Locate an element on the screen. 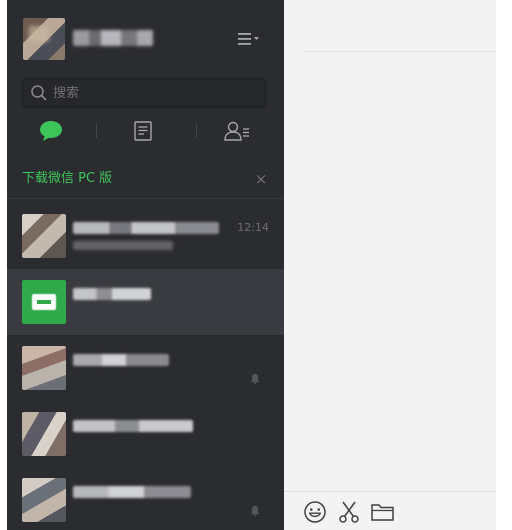  tab-contacts is located at coordinates (237, 132).